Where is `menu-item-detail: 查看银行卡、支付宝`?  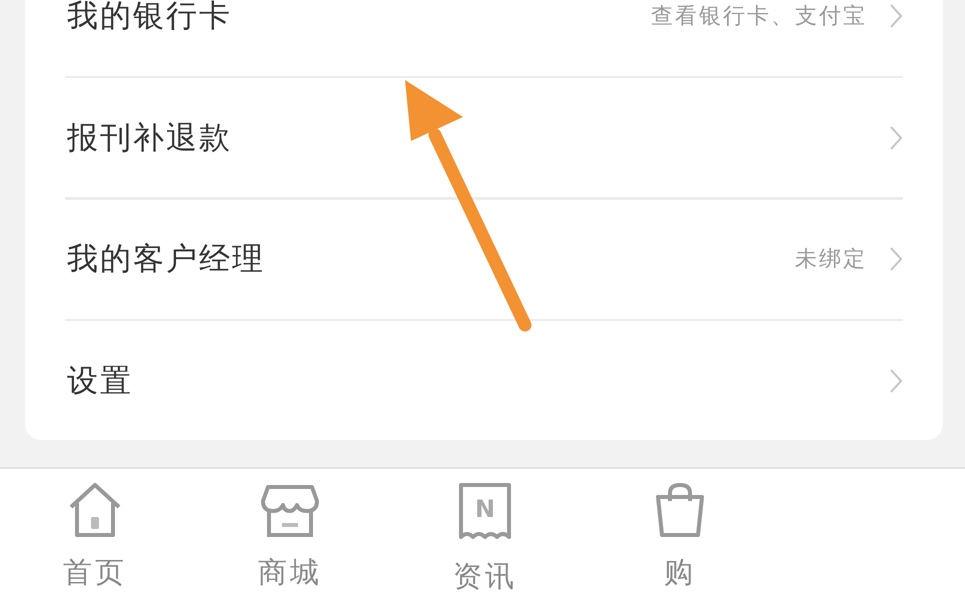
menu-item-detail: 查看银行卡、支付宝 is located at coordinates (759, 17).